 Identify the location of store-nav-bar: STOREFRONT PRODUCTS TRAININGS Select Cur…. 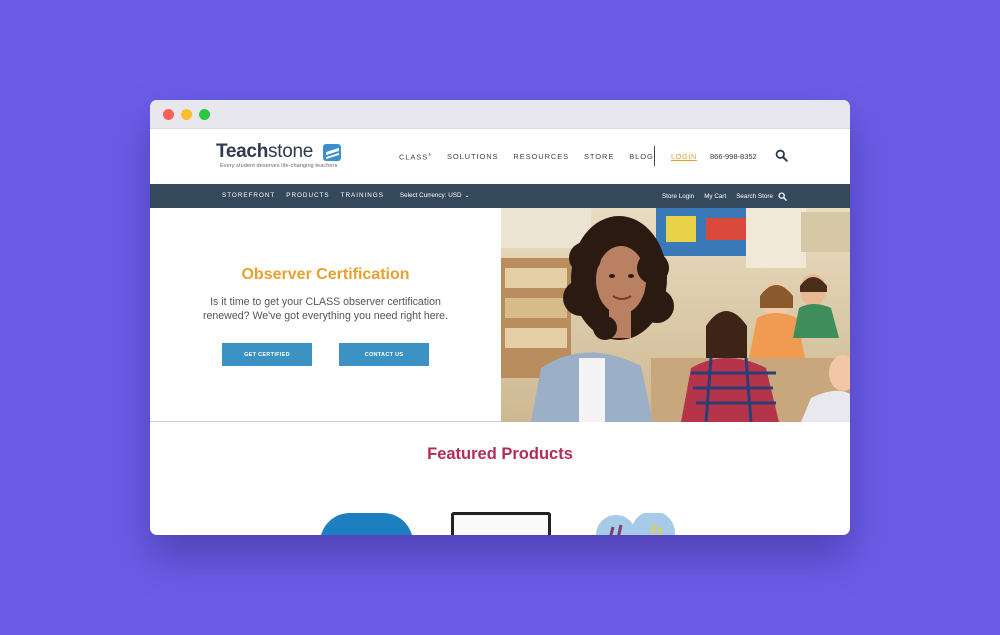
(500, 196).